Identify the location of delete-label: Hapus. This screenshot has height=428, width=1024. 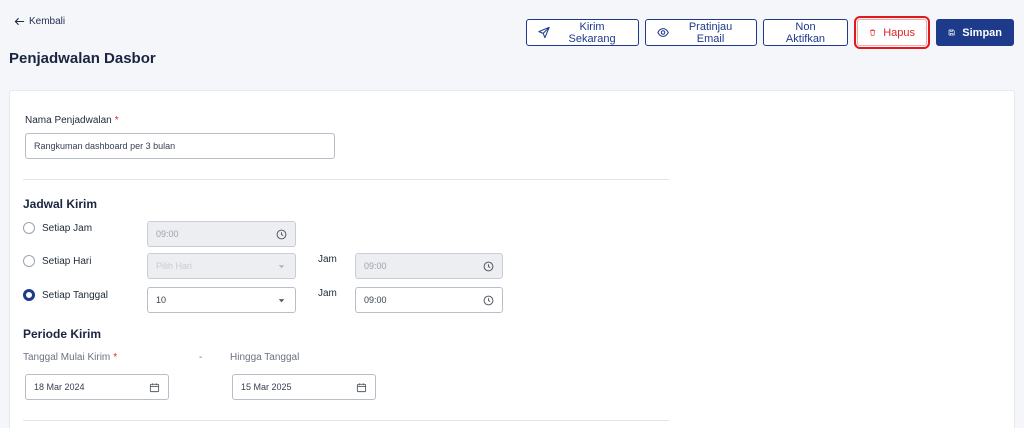
(899, 32).